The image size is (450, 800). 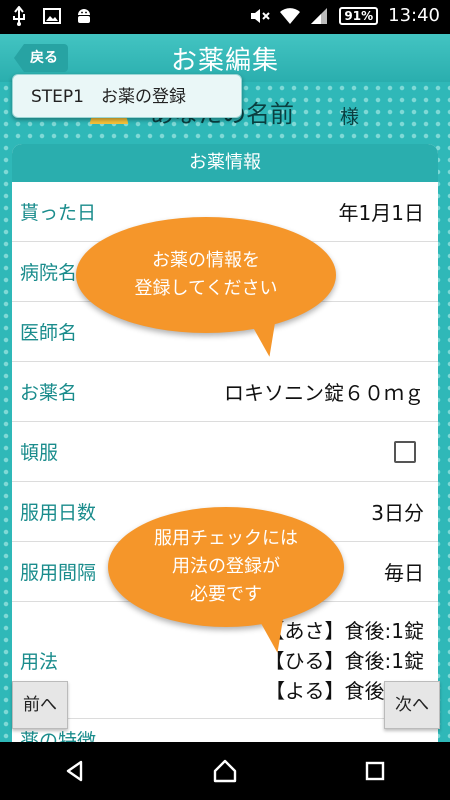 I want to click on balloon-text: お薬の情報を 登録してください, so click(x=206, y=274).